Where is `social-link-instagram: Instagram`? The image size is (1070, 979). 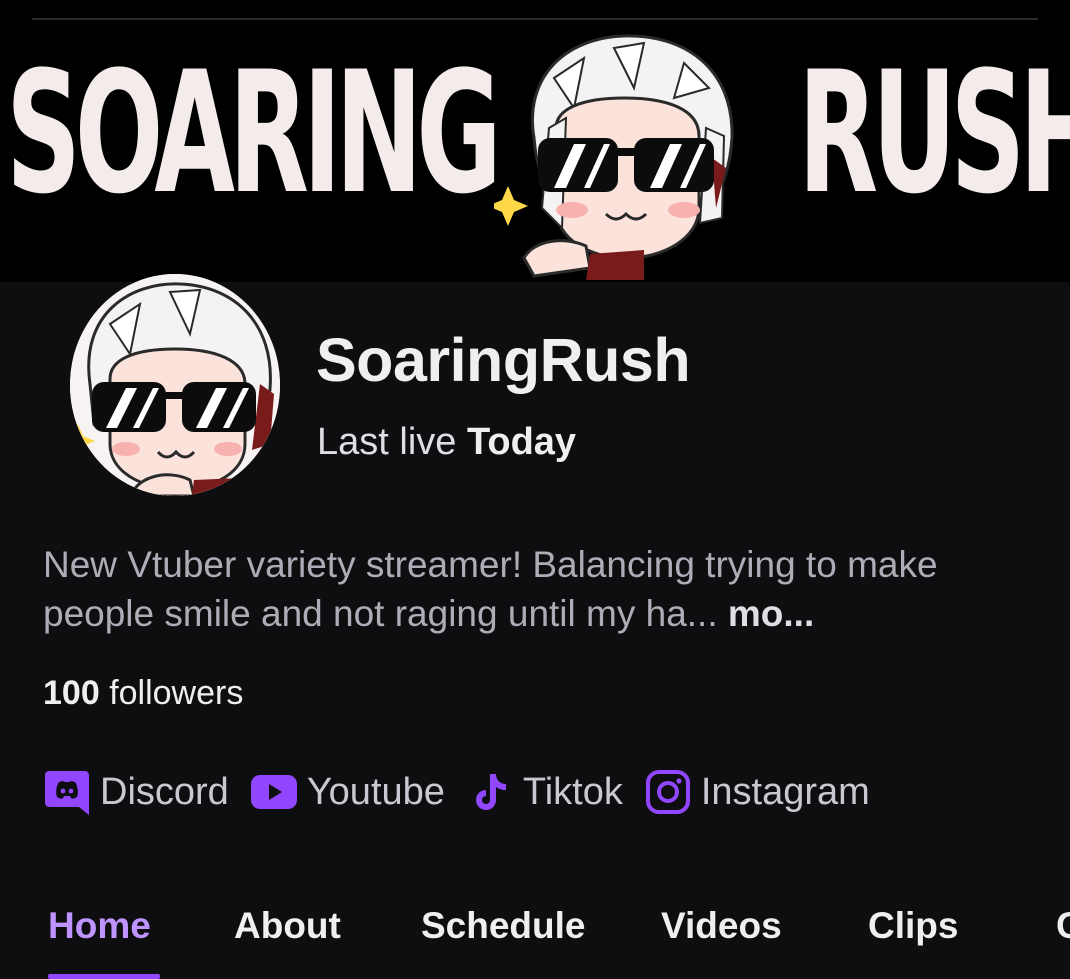
social-link-instagram: Instagram is located at coordinates (757, 792).